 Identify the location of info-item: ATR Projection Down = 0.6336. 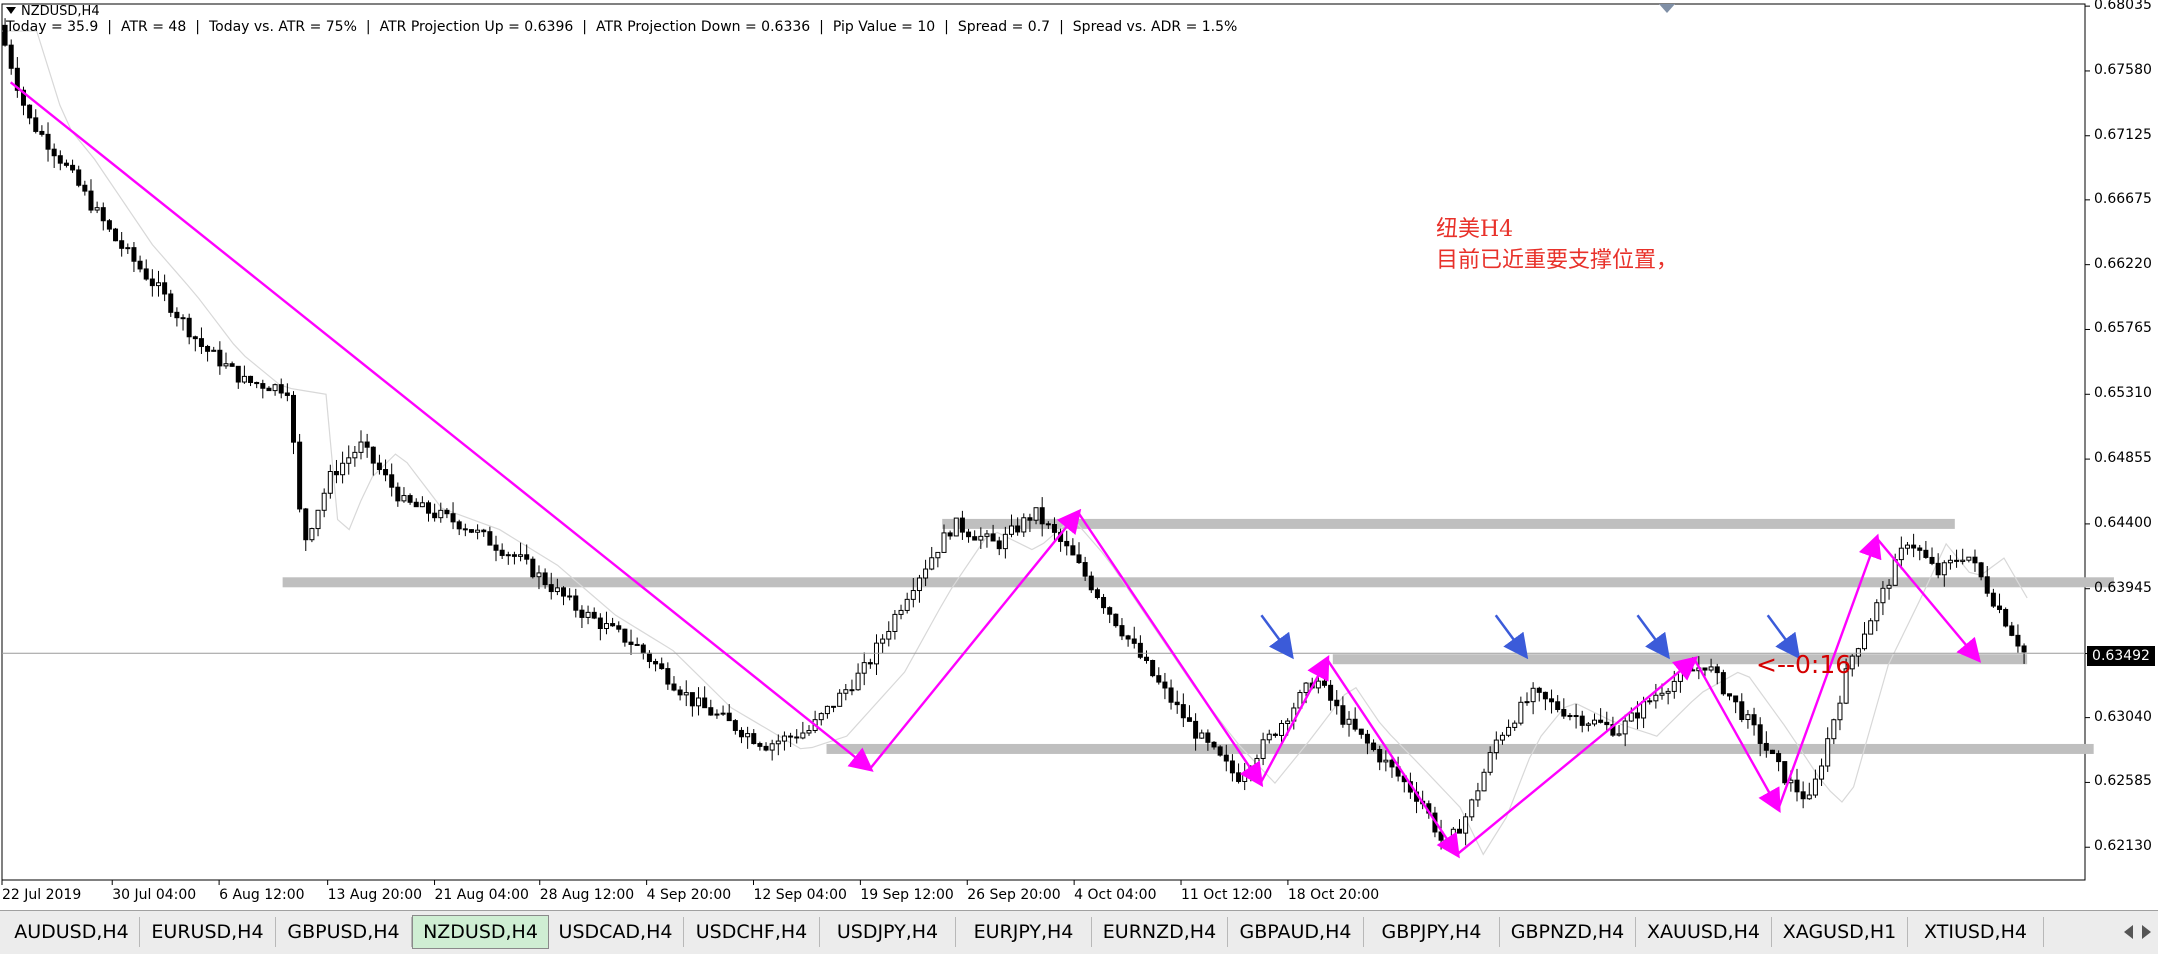
(703, 27).